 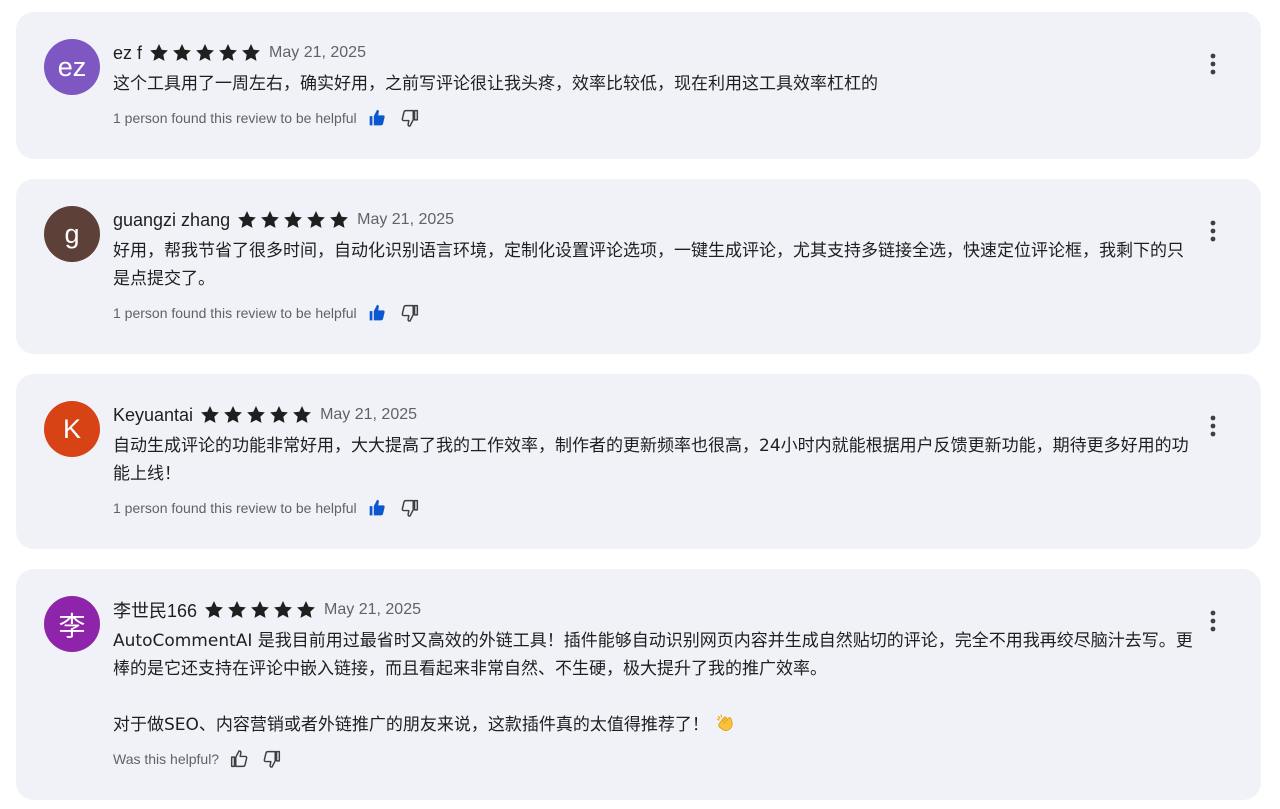 What do you see at coordinates (153, 414) in the screenshot?
I see `author-name: Keyuantai` at bounding box center [153, 414].